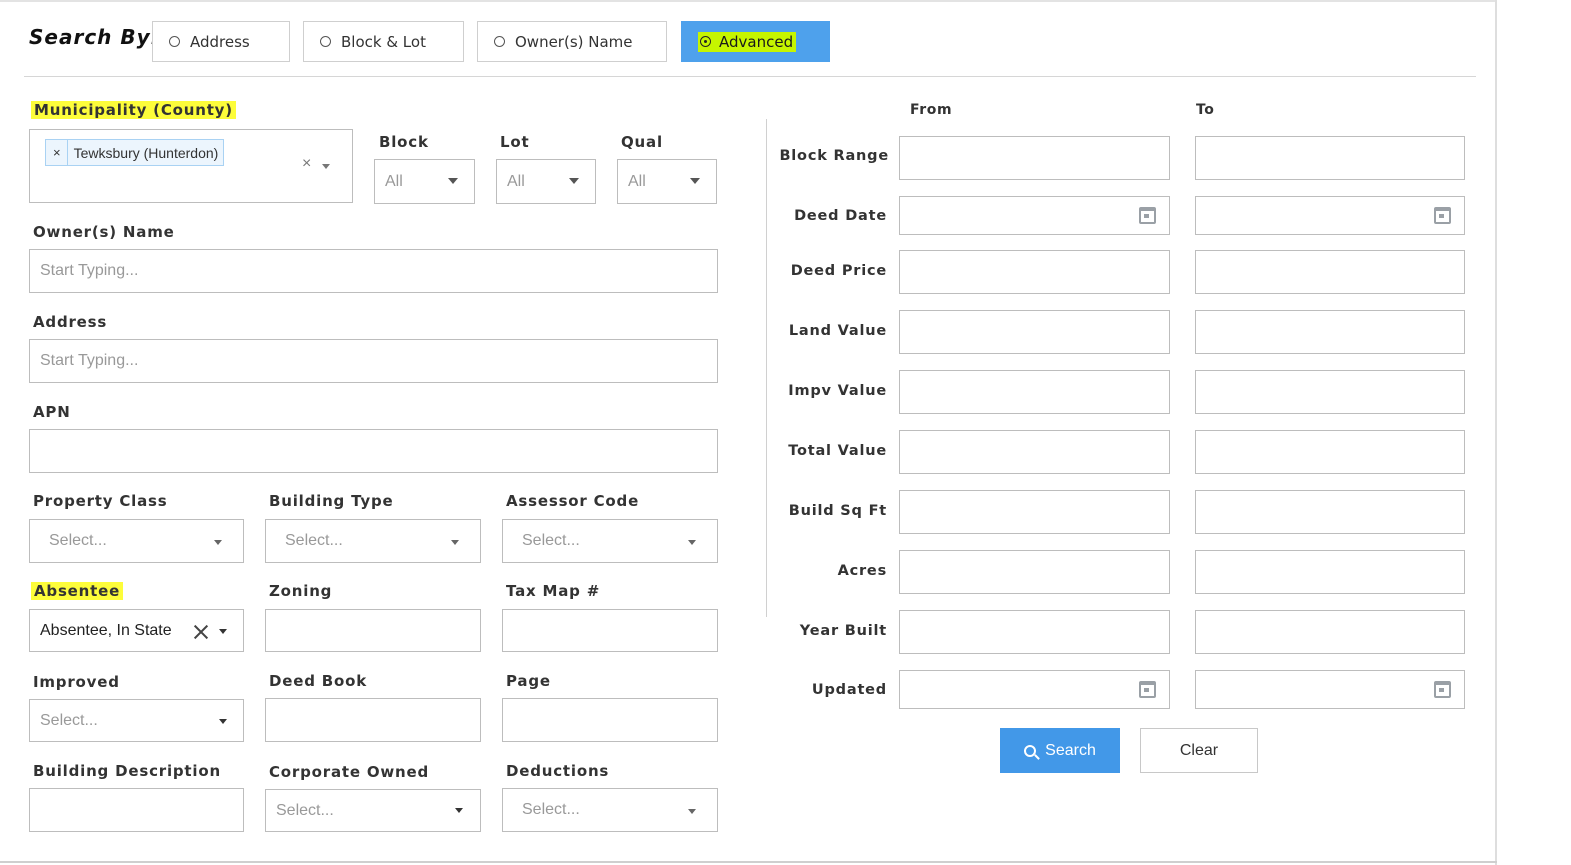  Describe the element at coordinates (528, 681) in the screenshot. I see `page-label: Page` at that location.